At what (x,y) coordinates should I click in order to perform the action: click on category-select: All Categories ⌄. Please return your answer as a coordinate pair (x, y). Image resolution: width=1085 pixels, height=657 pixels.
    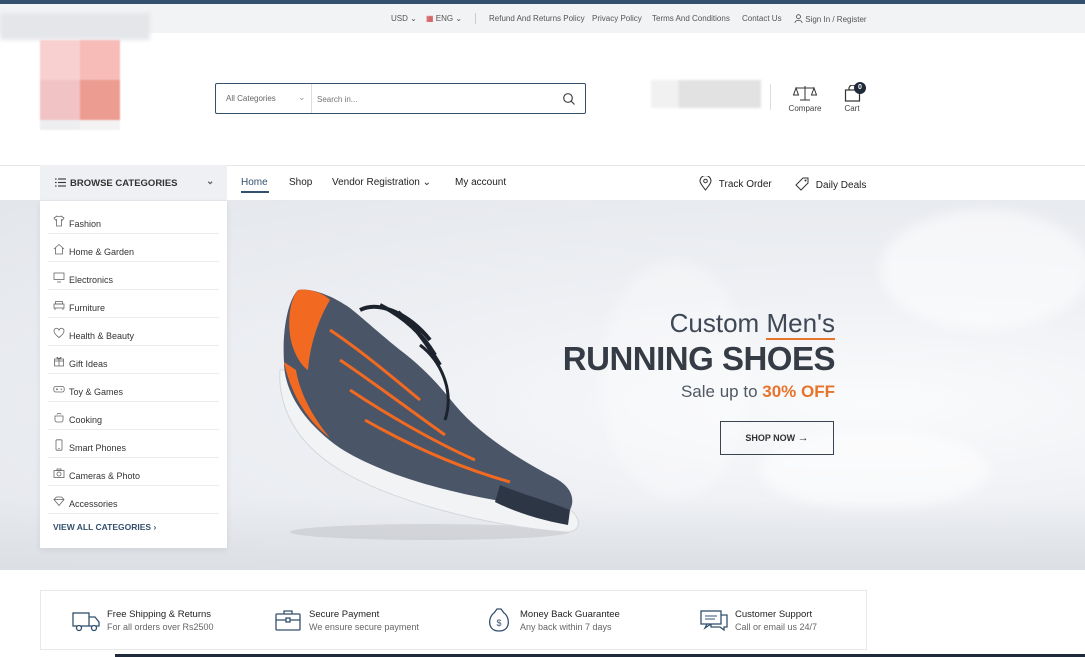
    Looking at the image, I should click on (264, 98).